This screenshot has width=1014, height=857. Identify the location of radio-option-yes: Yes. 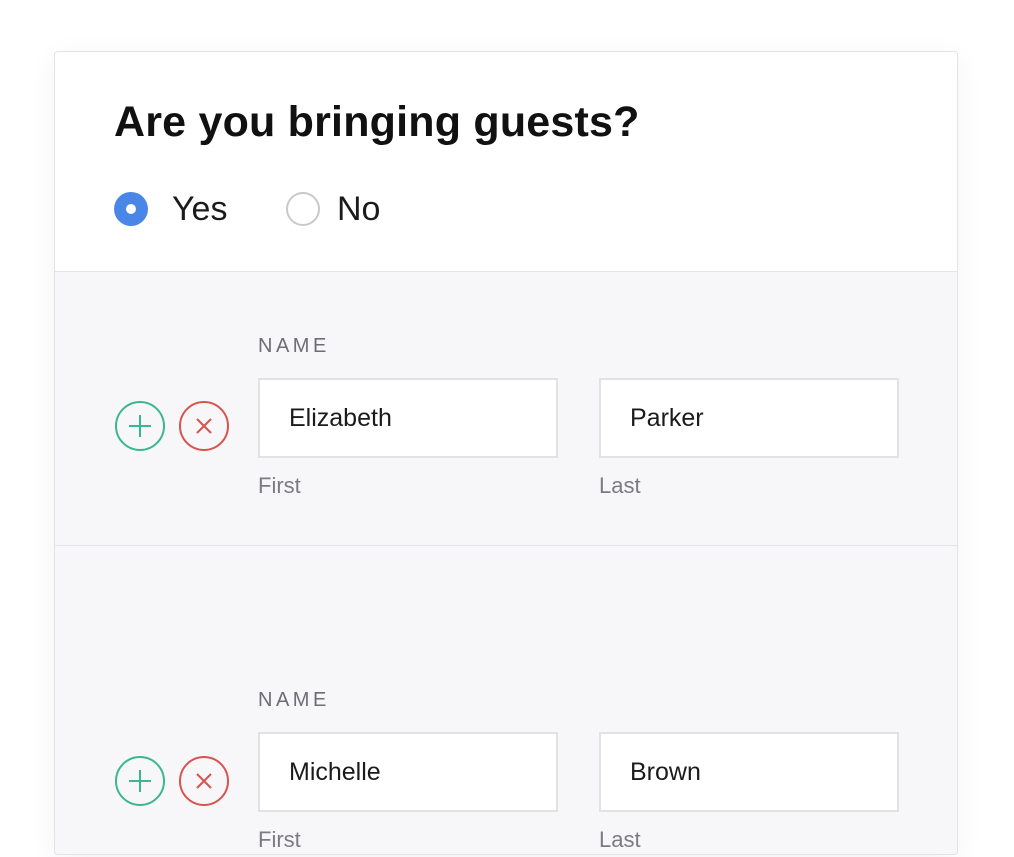
(170, 209).